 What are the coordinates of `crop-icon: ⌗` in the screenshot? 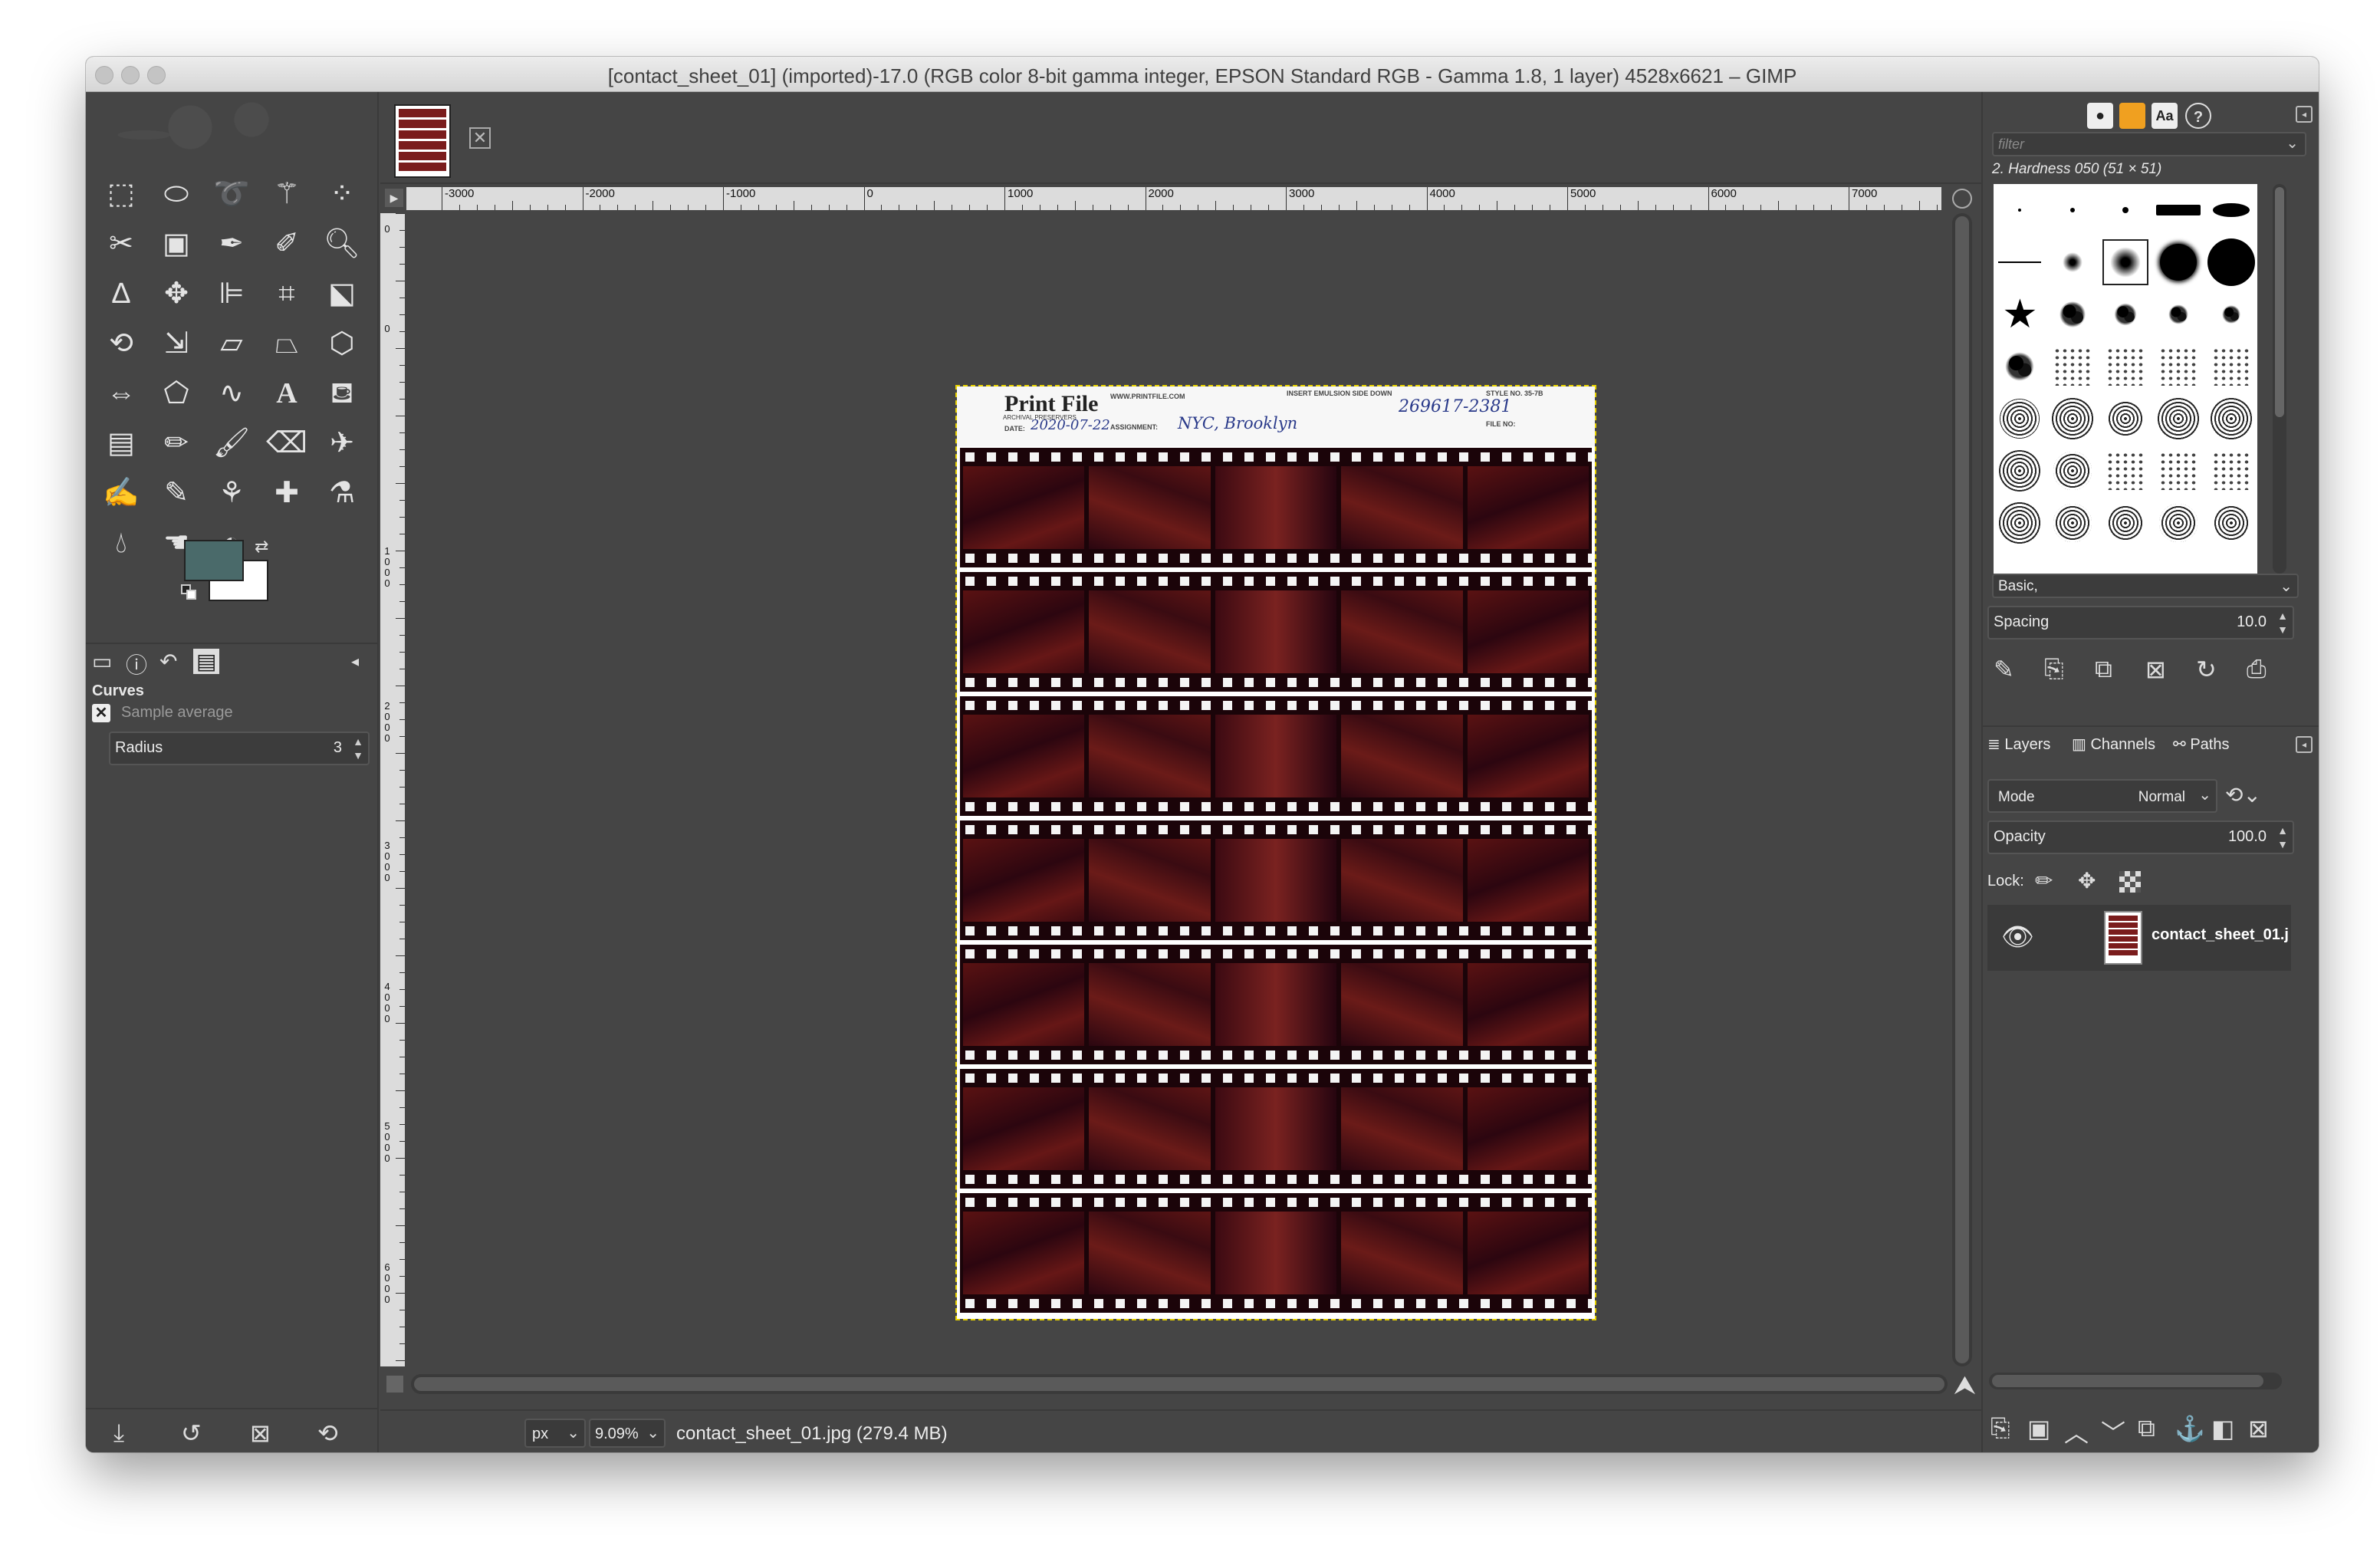 It's located at (287, 293).